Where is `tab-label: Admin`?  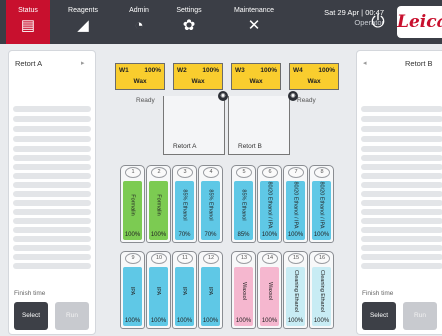 tab-label: Admin is located at coordinates (139, 10).